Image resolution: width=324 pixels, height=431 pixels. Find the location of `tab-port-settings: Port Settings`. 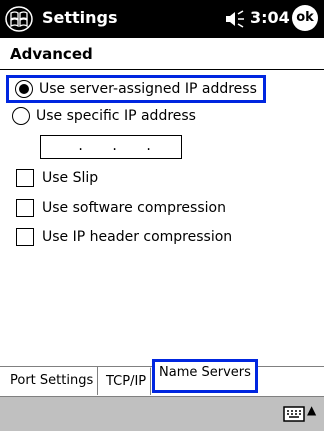

tab-port-settings: Port Settings is located at coordinates (52, 381).